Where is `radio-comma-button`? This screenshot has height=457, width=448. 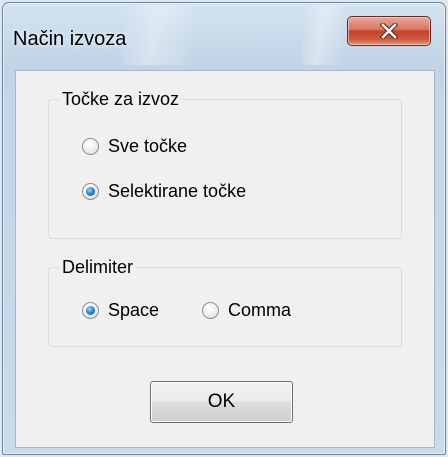
radio-comma-button is located at coordinates (210, 310).